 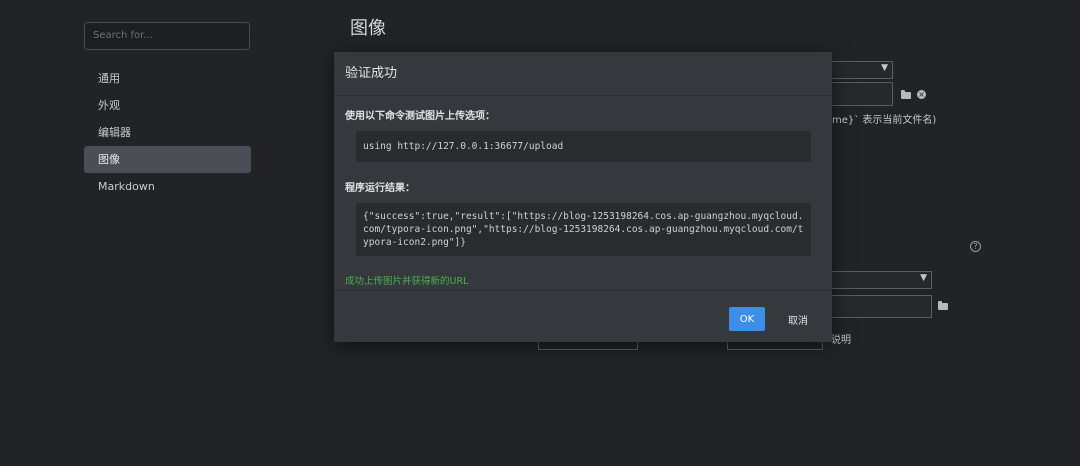 What do you see at coordinates (876, 306) in the screenshot?
I see `uploader-path-input` at bounding box center [876, 306].